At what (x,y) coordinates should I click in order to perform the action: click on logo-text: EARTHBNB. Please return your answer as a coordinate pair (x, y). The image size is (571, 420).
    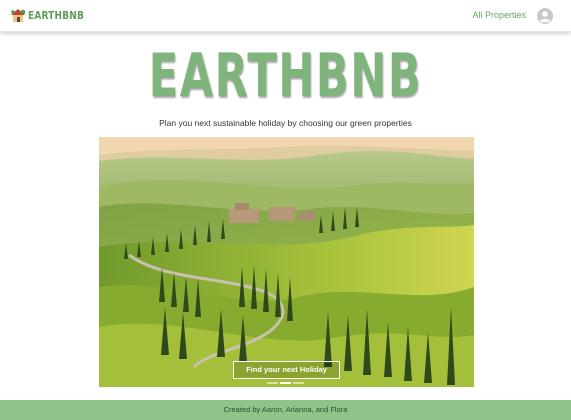
    Looking at the image, I should click on (56, 15).